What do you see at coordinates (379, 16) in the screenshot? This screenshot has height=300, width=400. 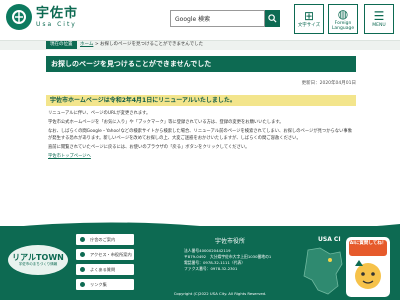 I see `hamburger-icon: ☰` at bounding box center [379, 16].